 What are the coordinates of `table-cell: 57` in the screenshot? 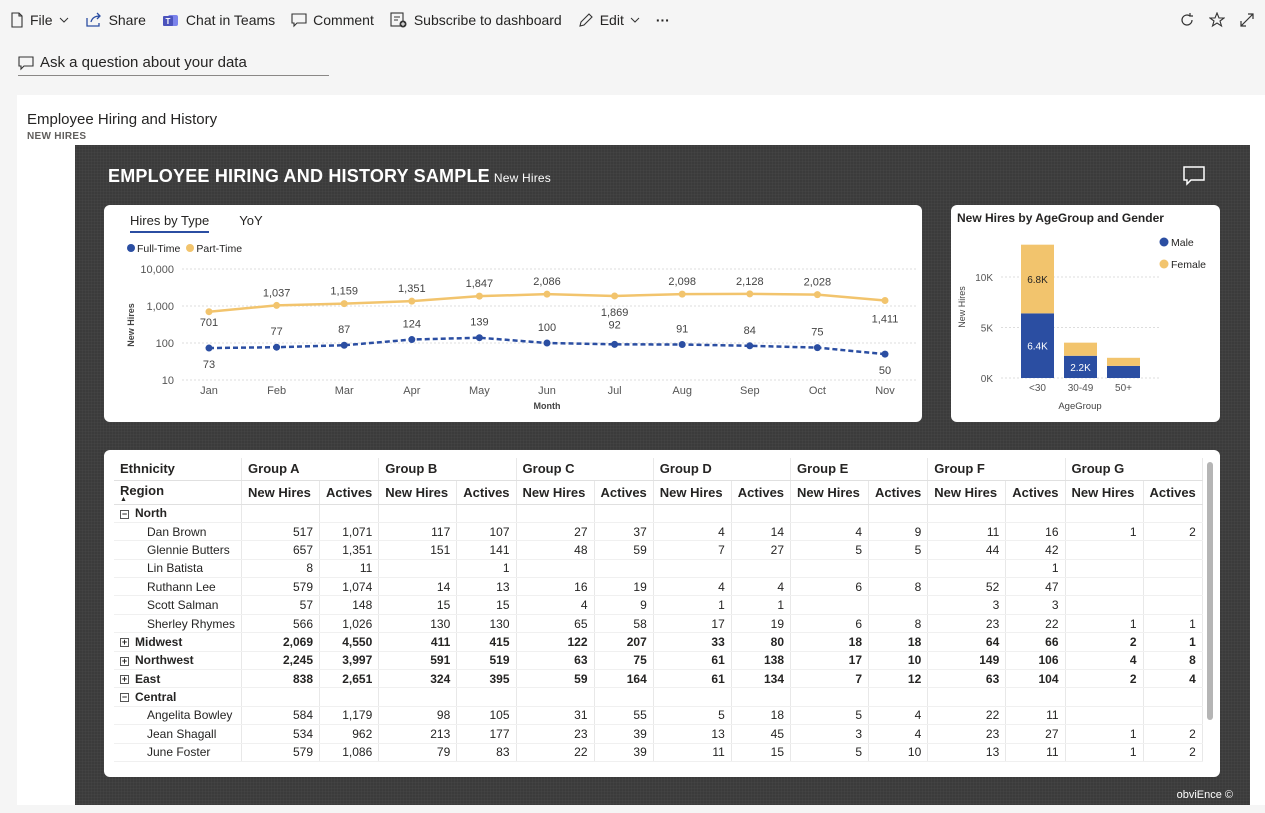 It's located at (281, 605).